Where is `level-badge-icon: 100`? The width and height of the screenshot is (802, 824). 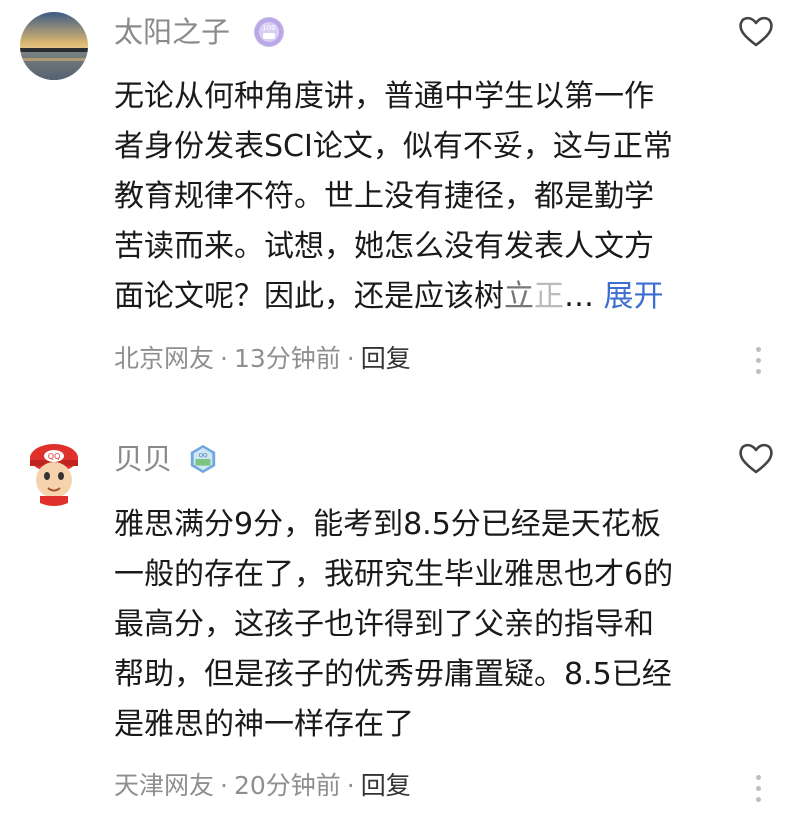 level-badge-icon: 100 is located at coordinates (269, 32).